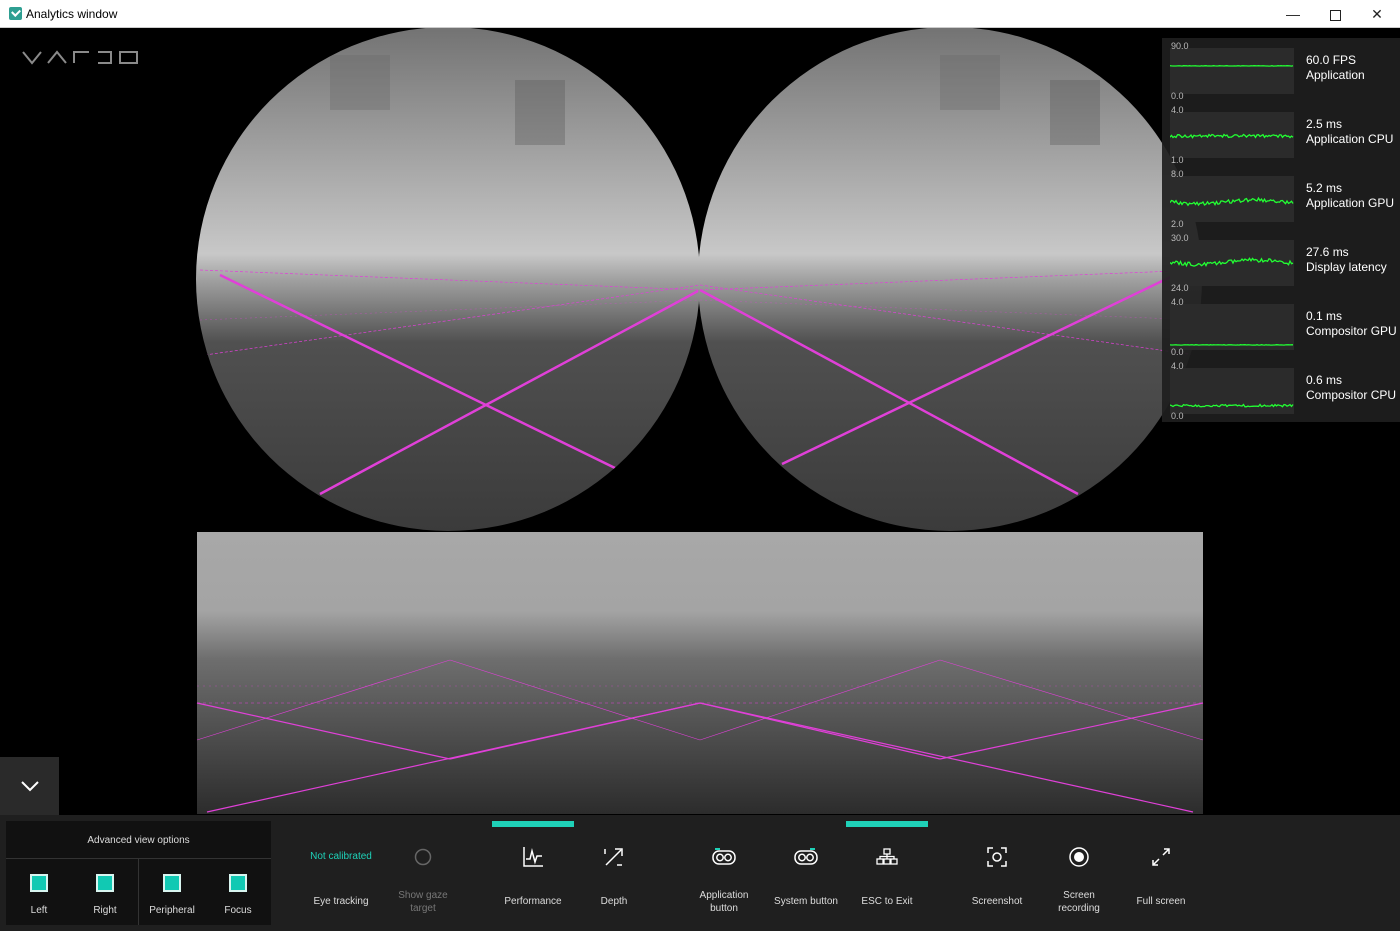 The image size is (1400, 931). Describe the element at coordinates (613, 857) in the screenshot. I see `depth-icon` at that location.